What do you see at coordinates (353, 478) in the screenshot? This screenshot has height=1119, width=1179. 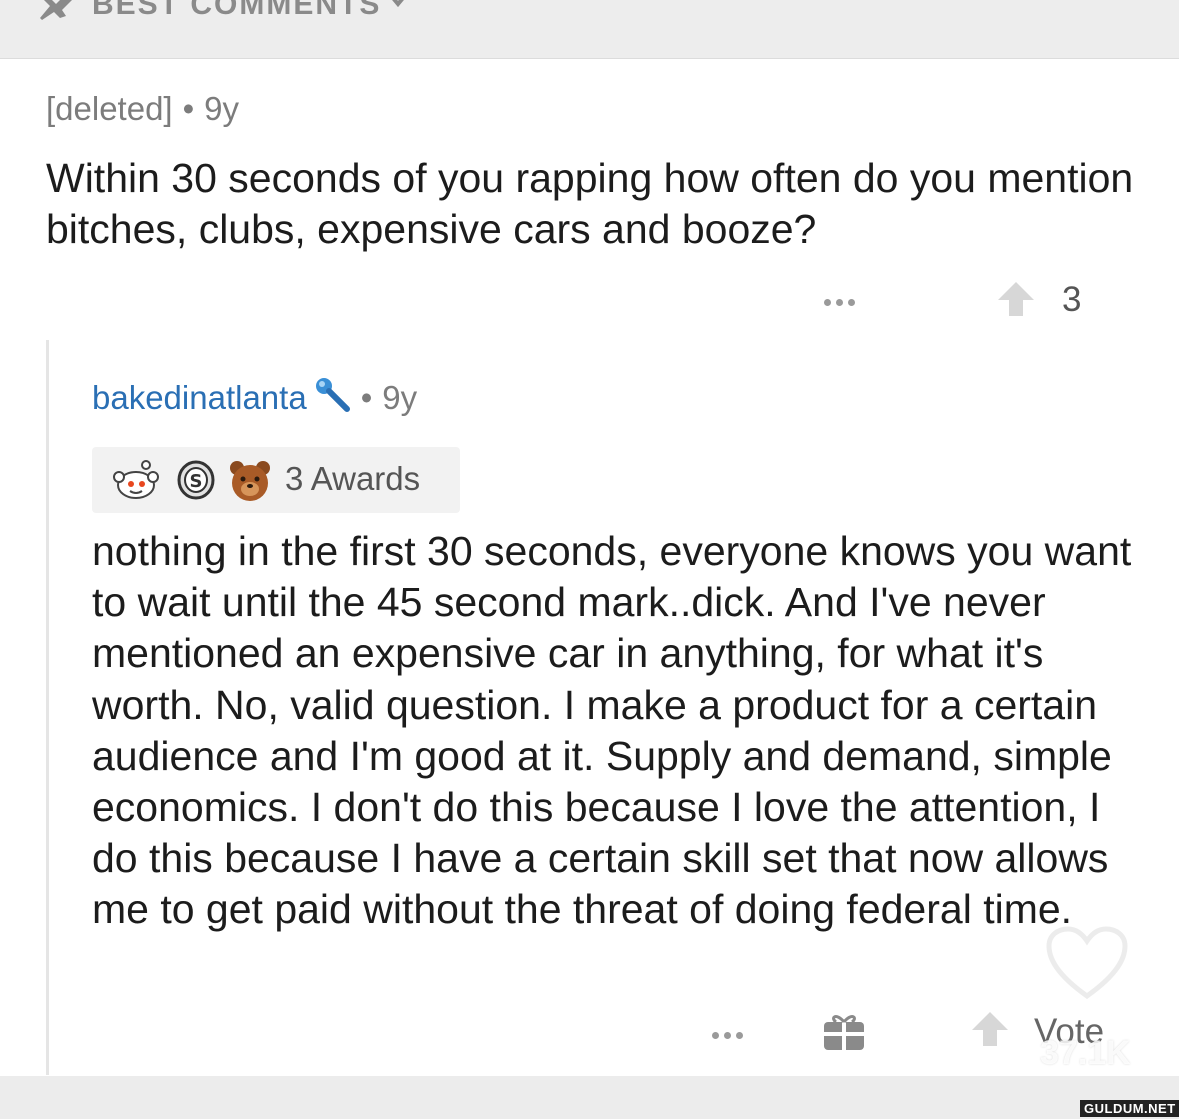 I see `awards-count: 3 Awards` at bounding box center [353, 478].